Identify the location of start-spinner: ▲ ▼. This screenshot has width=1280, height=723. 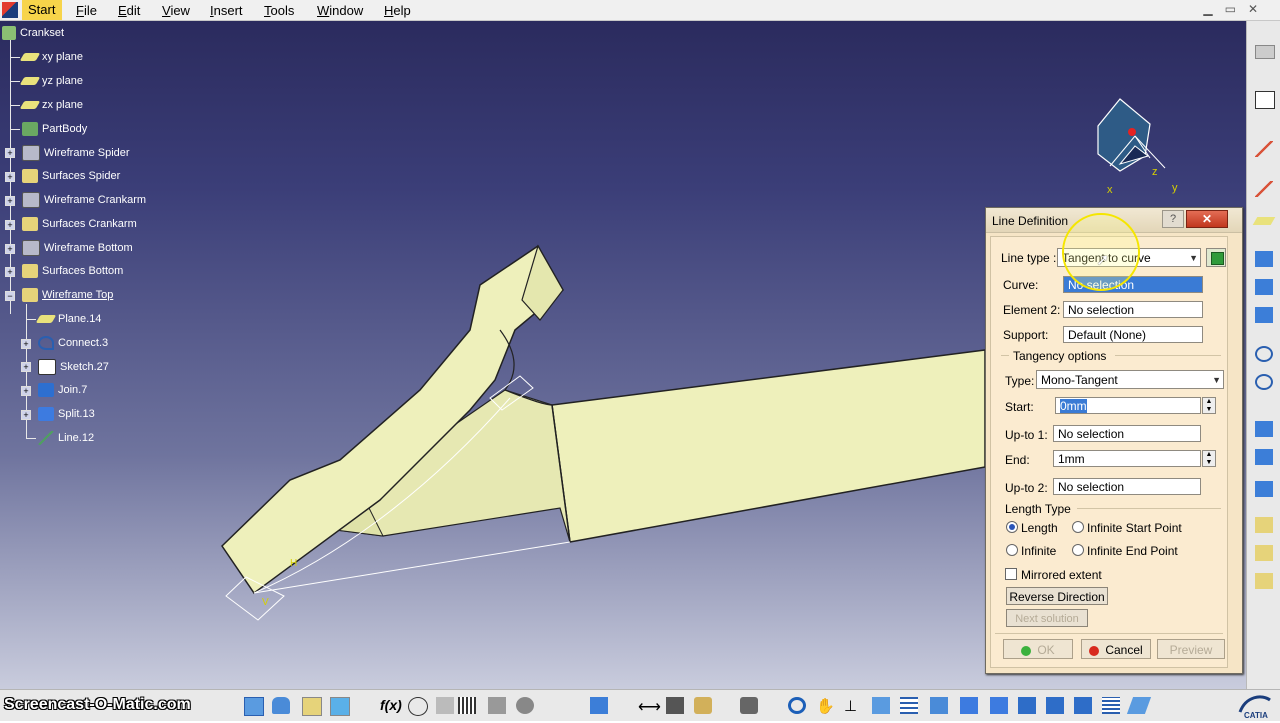
(1209, 405).